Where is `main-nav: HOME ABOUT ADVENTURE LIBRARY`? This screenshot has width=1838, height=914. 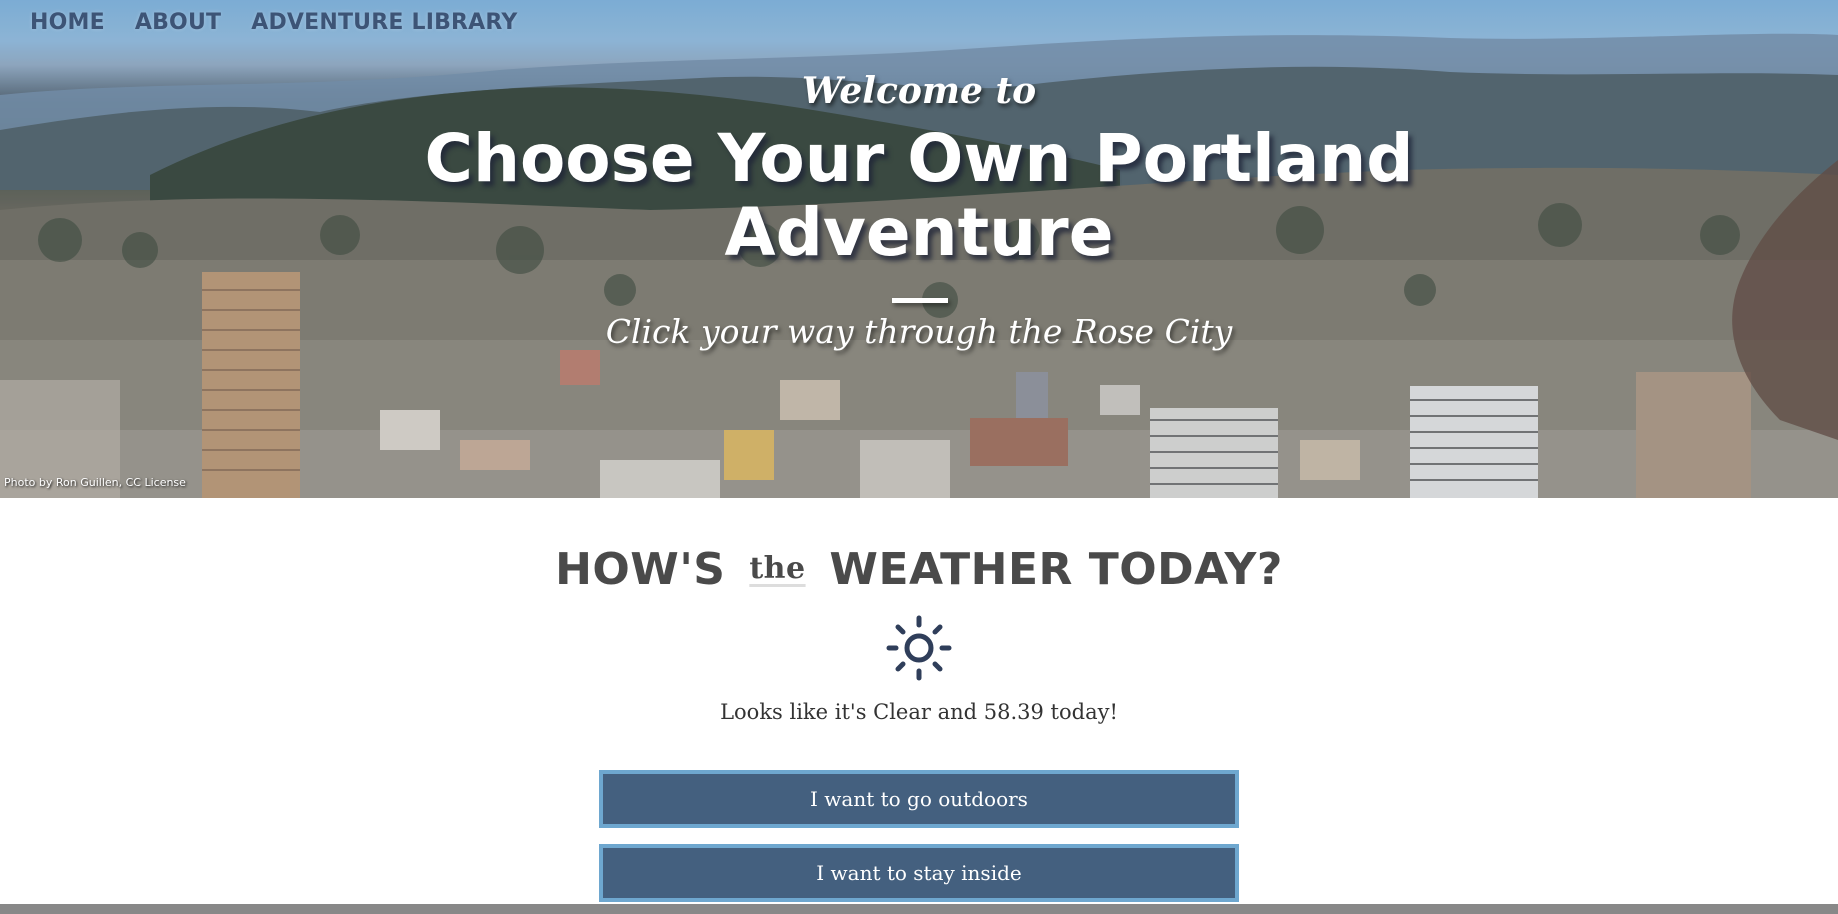 main-nav: HOME ABOUT ADVENTURE LIBRARY is located at coordinates (288, 22).